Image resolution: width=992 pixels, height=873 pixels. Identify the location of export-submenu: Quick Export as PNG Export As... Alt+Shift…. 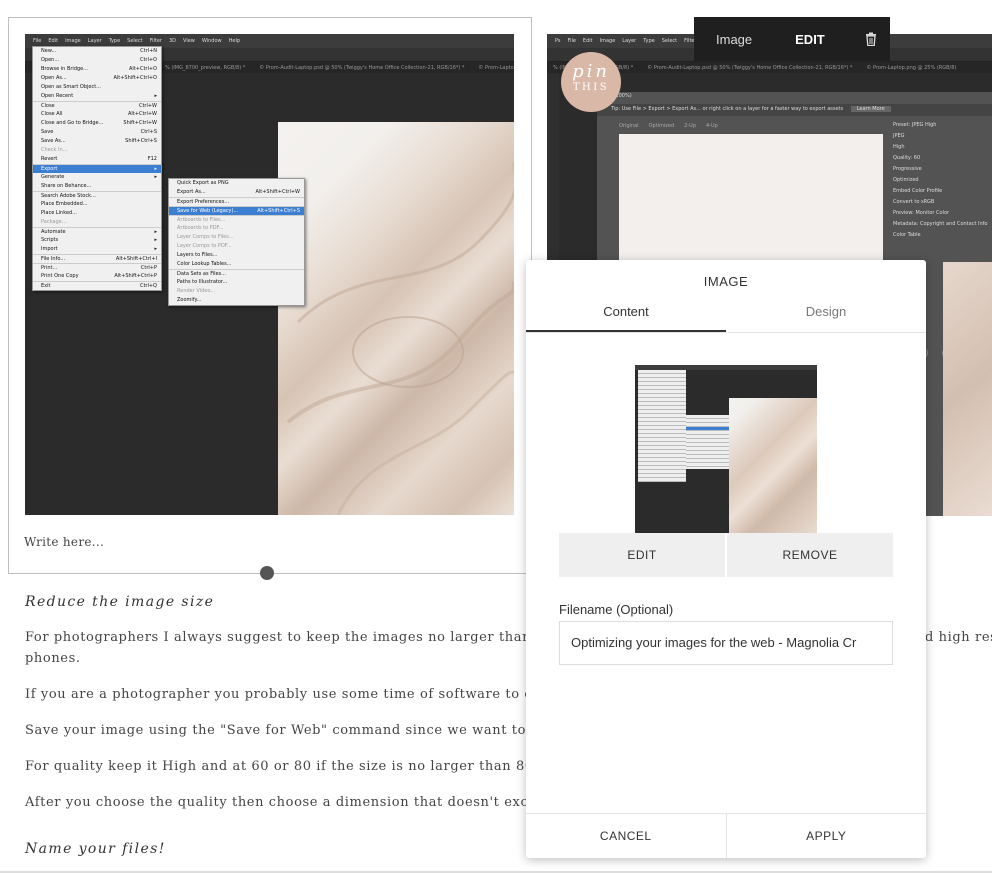
(236, 242).